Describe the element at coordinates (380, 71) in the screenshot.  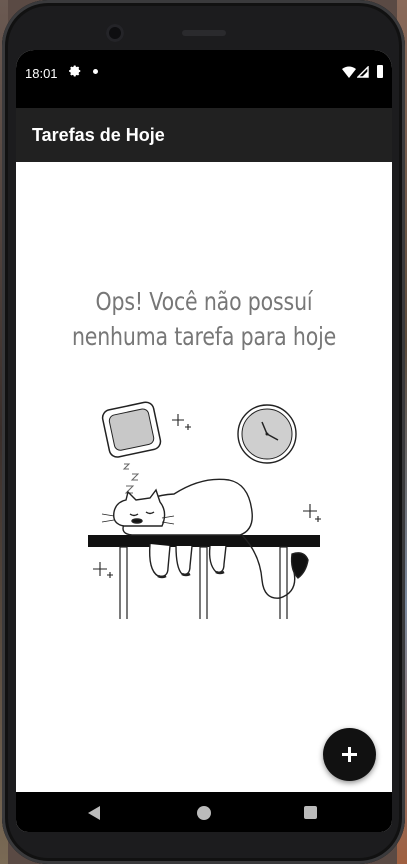
I see `battery-icon` at that location.